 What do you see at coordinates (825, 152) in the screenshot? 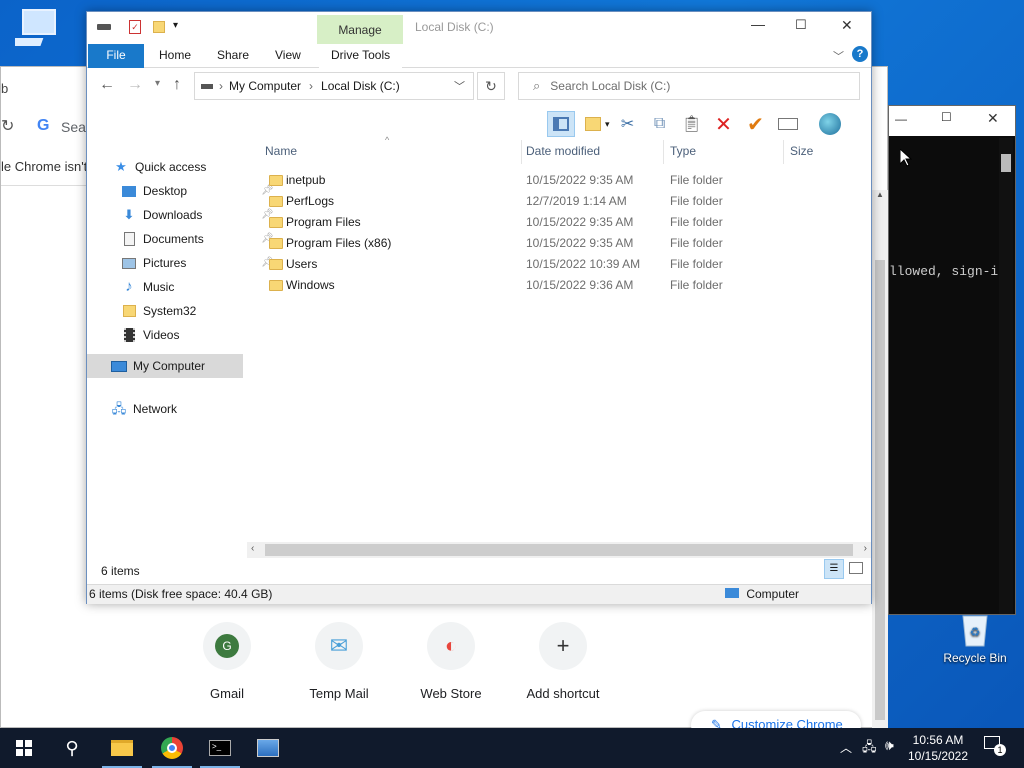
I see `column-header-size: Size` at bounding box center [825, 152].